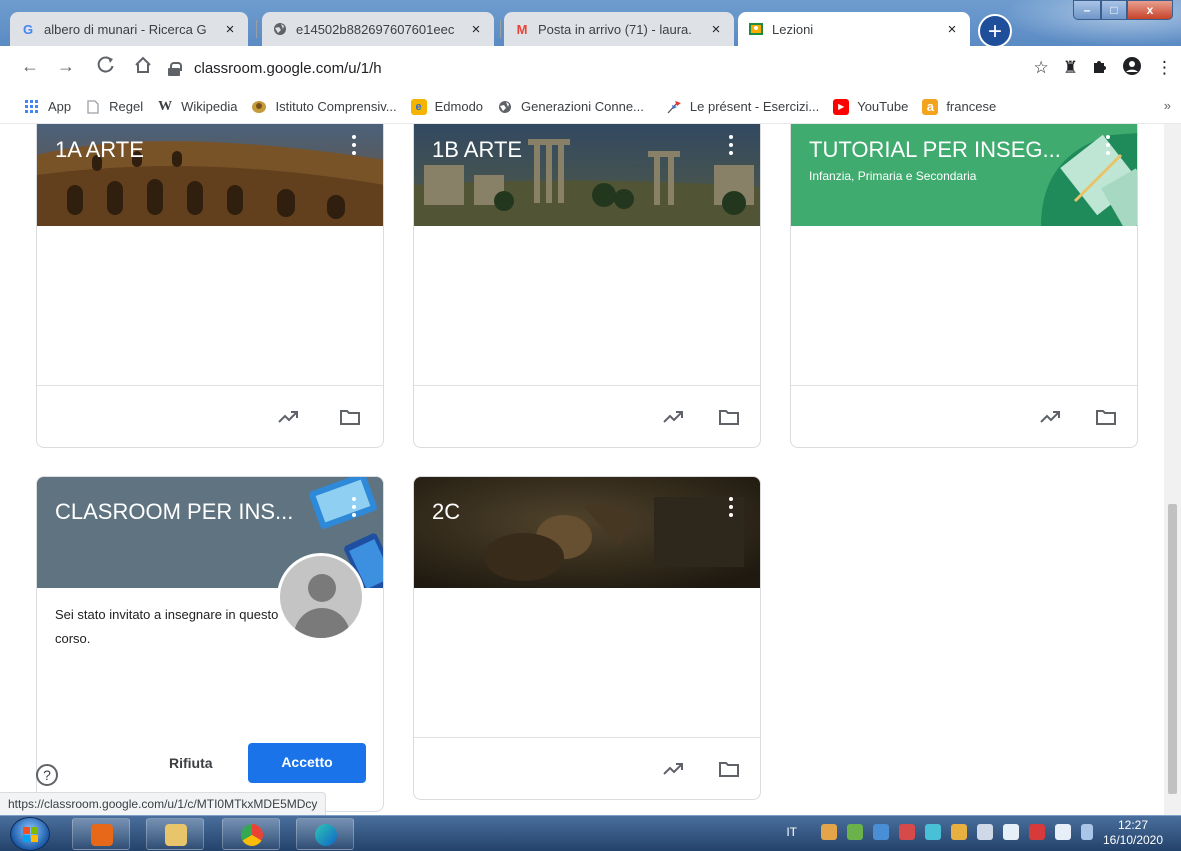 This screenshot has width=1181, height=851. I want to click on page-scrollbar, so click(1172, 469).